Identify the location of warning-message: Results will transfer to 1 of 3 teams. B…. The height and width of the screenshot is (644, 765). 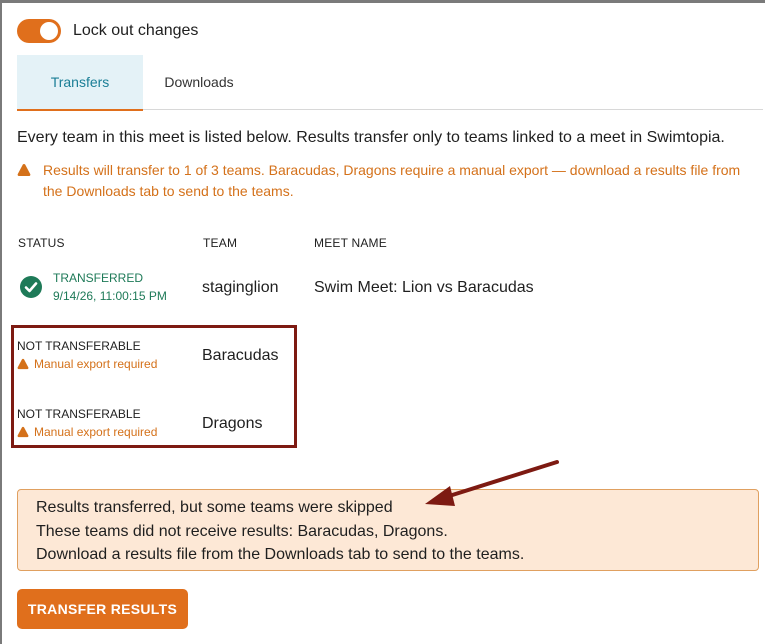
(390, 181).